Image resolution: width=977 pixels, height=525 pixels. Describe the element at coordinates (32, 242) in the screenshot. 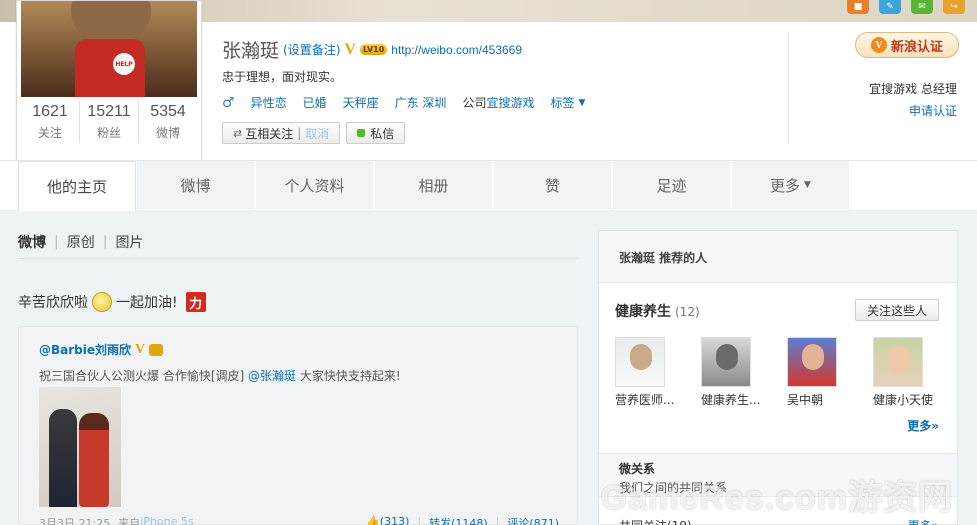

I see `feed-tab-all: 微博` at that location.